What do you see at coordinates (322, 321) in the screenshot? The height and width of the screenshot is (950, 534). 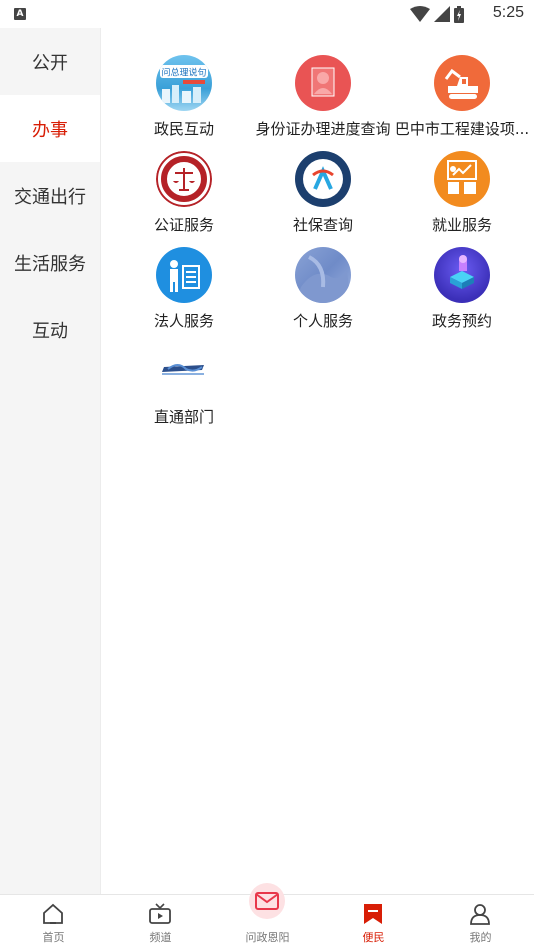 I see `service-label: 个人服务` at bounding box center [322, 321].